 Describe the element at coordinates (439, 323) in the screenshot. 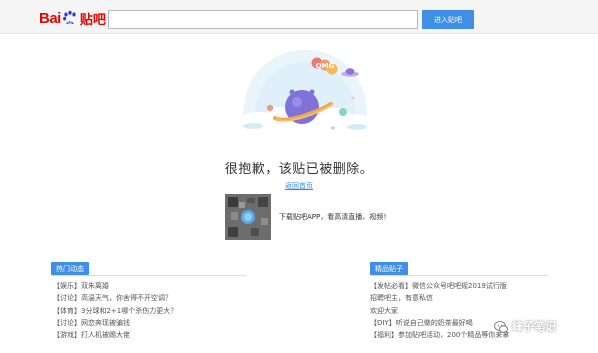

I see `list-item: 【DIY】听说自己做的奶茶最好喝` at that location.